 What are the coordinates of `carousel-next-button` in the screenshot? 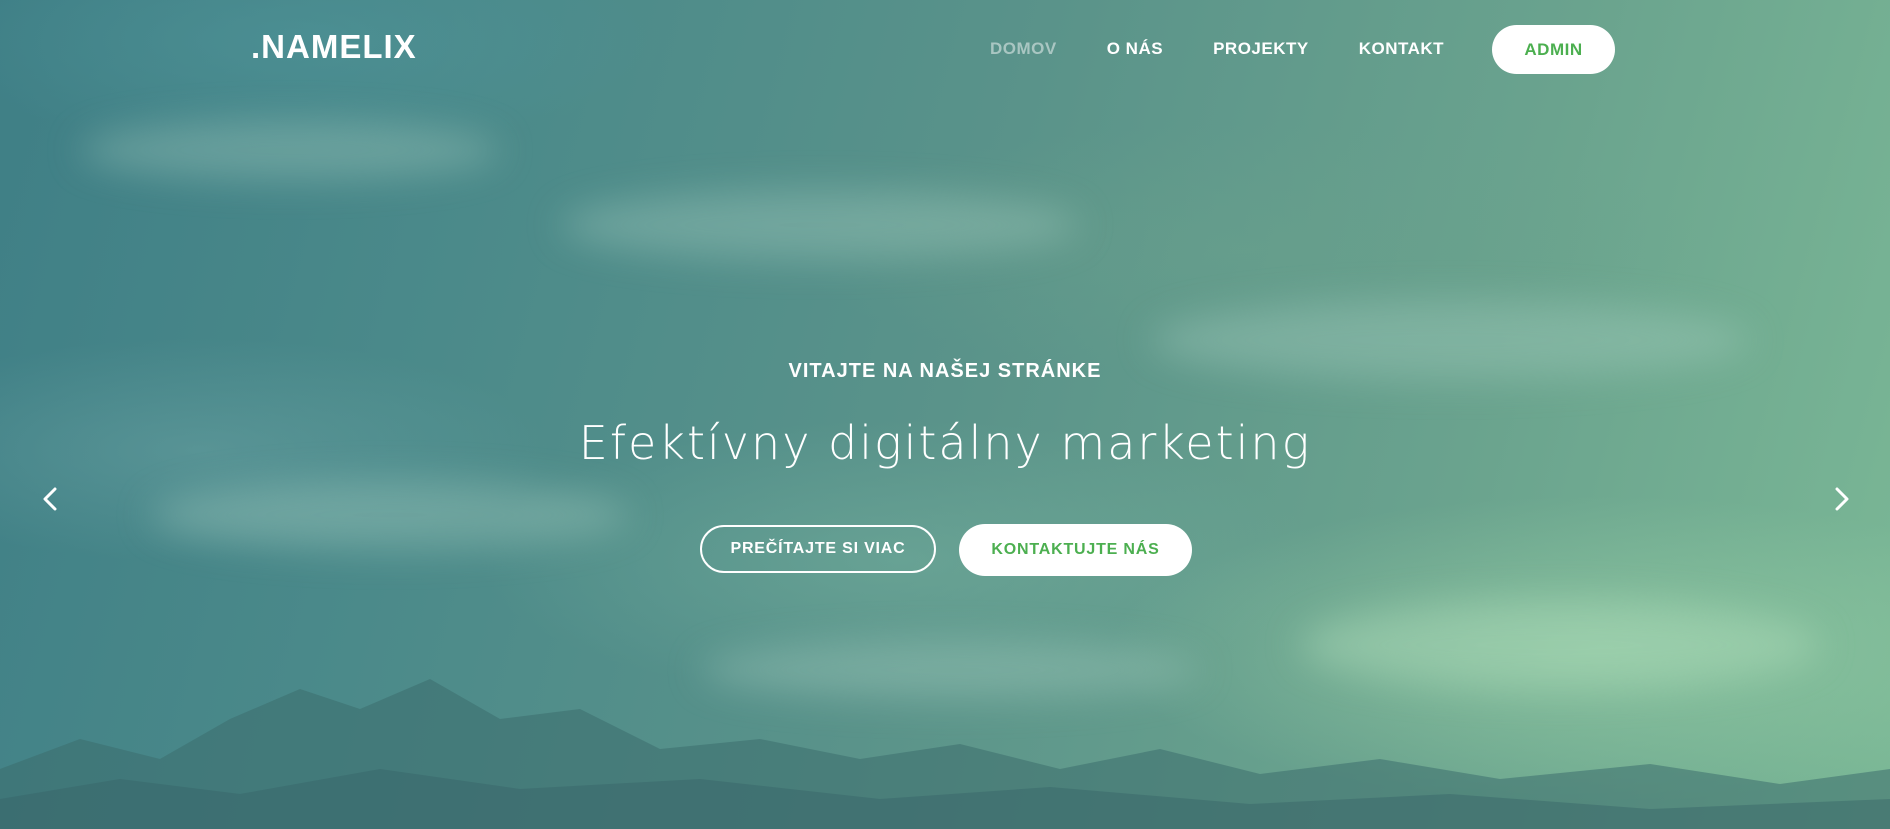 It's located at (1841, 499).